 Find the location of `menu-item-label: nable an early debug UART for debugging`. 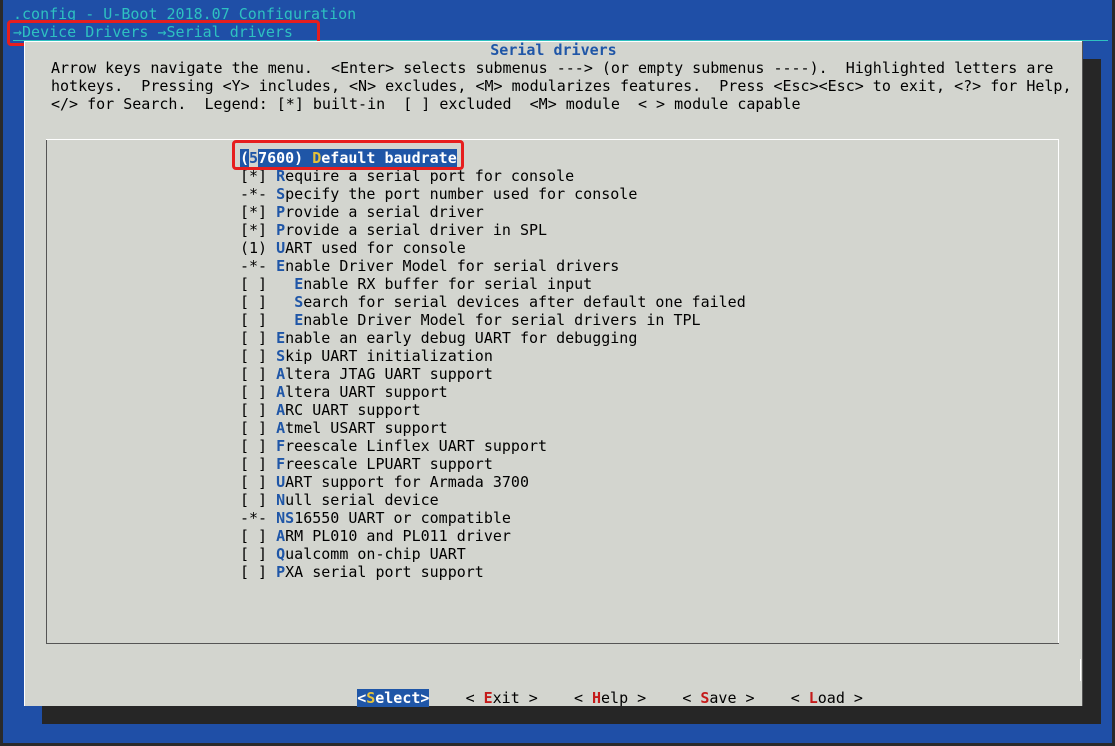

menu-item-label: nable an early debug UART for debugging is located at coordinates (461, 338).